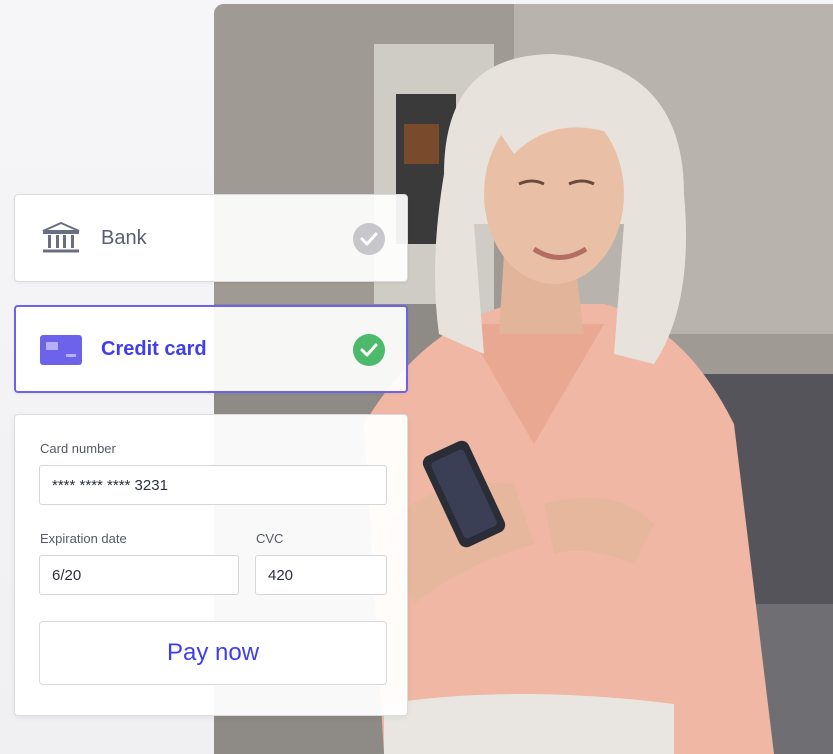  I want to click on card-number-label: Card number, so click(78, 448).